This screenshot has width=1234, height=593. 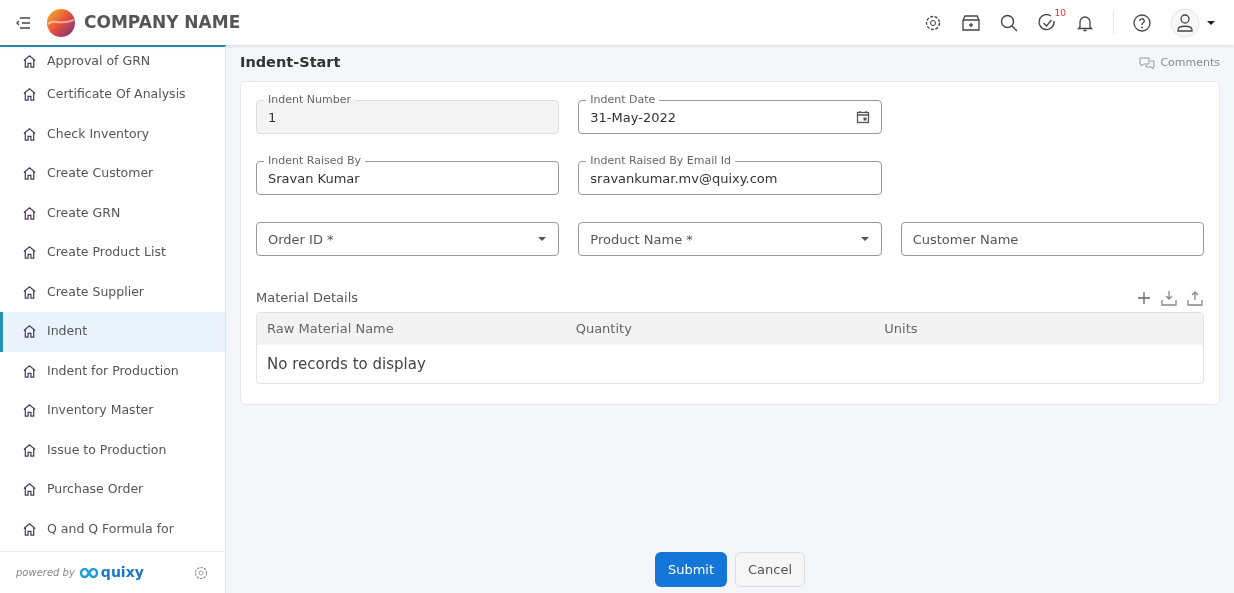 What do you see at coordinates (314, 160) in the screenshot?
I see `field-label: Indent Raised By` at bounding box center [314, 160].